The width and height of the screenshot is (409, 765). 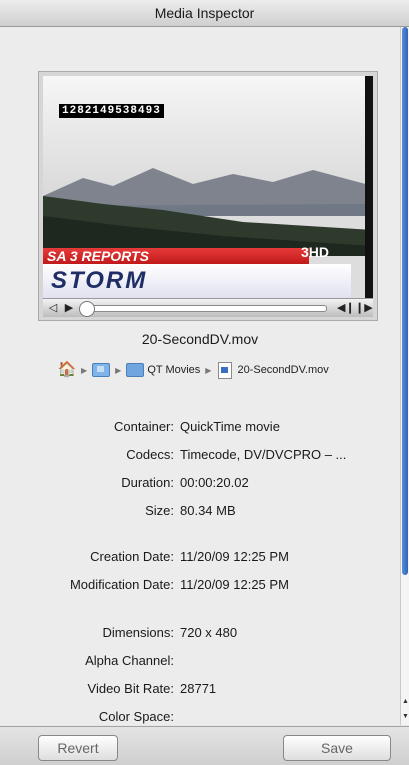 What do you see at coordinates (346, 308) in the screenshot?
I see `step-back-button: ◀❙` at bounding box center [346, 308].